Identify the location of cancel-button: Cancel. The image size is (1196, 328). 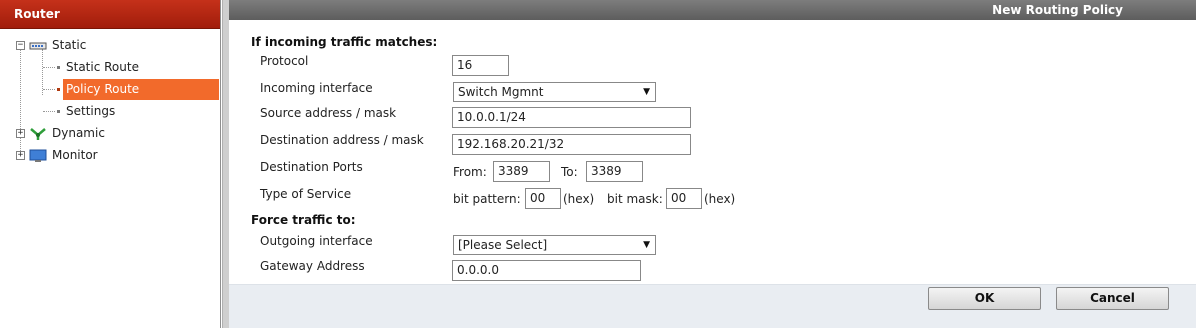
(1112, 298).